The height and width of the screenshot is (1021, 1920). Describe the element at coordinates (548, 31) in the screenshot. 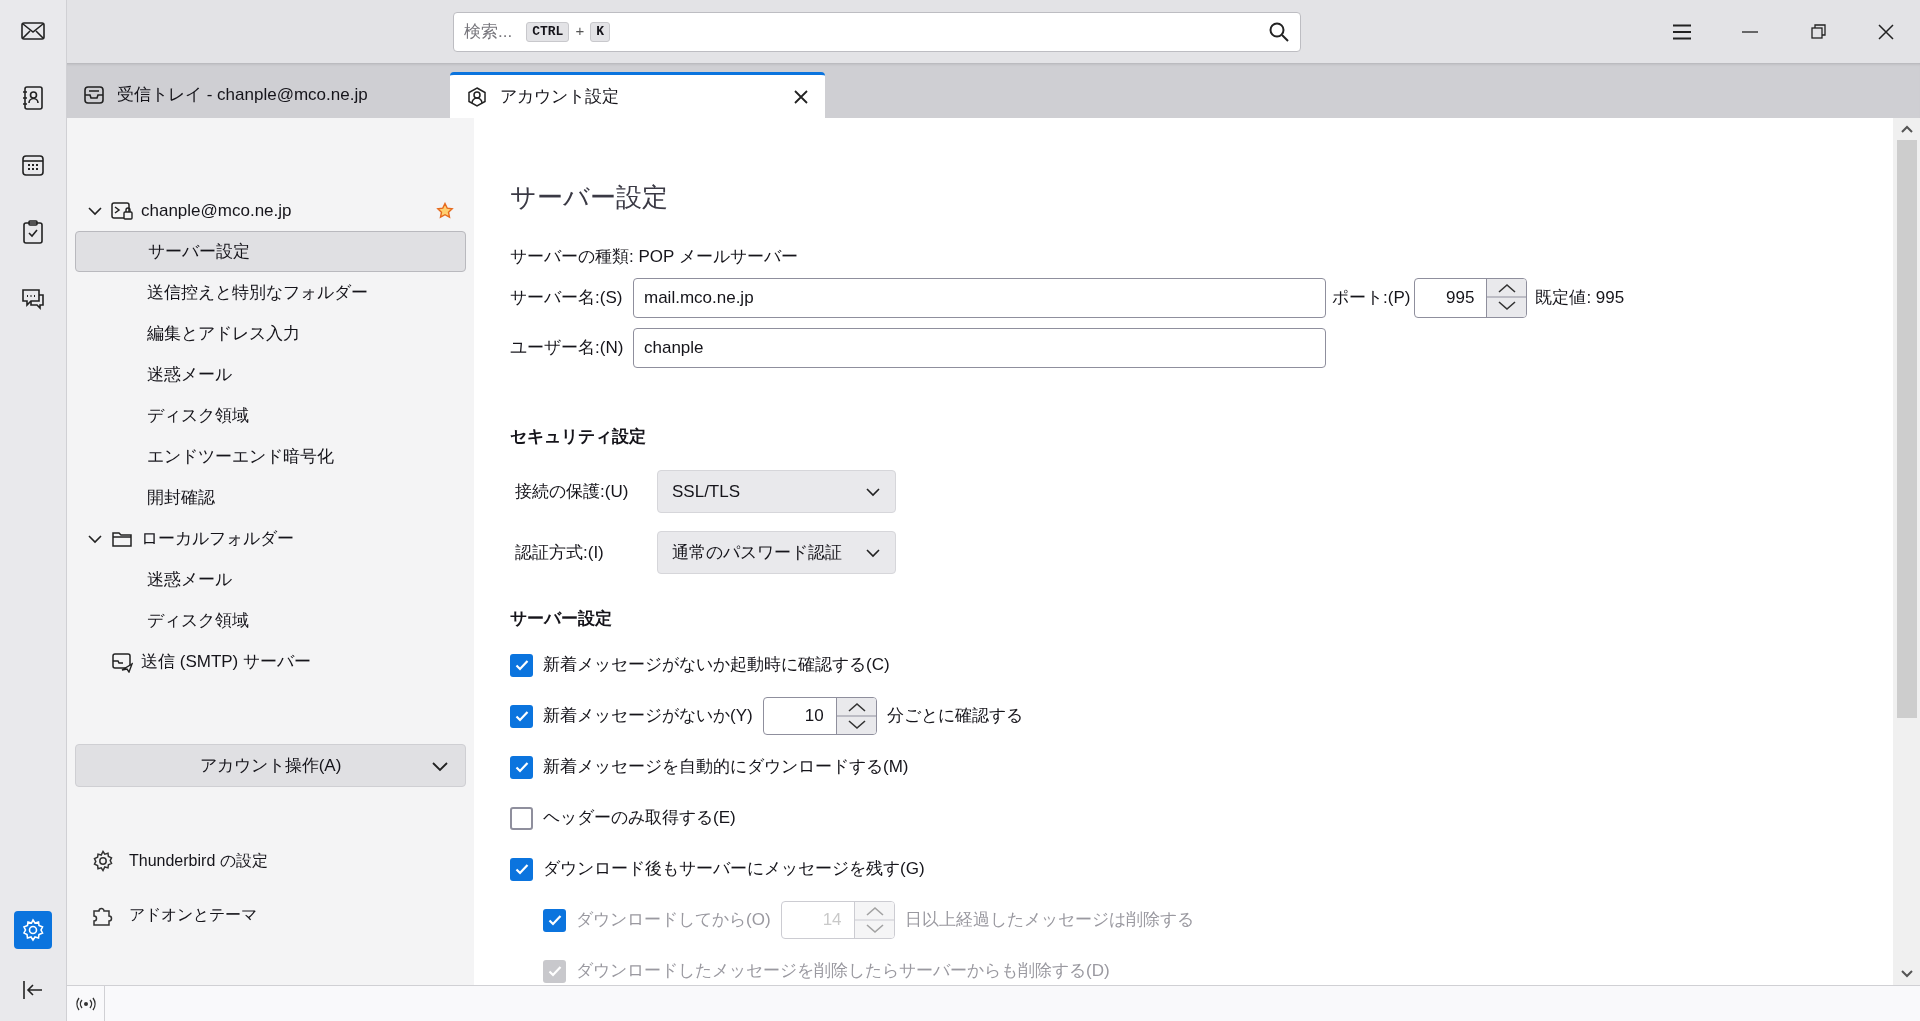

I see `shortcut-key: CTRL` at that location.